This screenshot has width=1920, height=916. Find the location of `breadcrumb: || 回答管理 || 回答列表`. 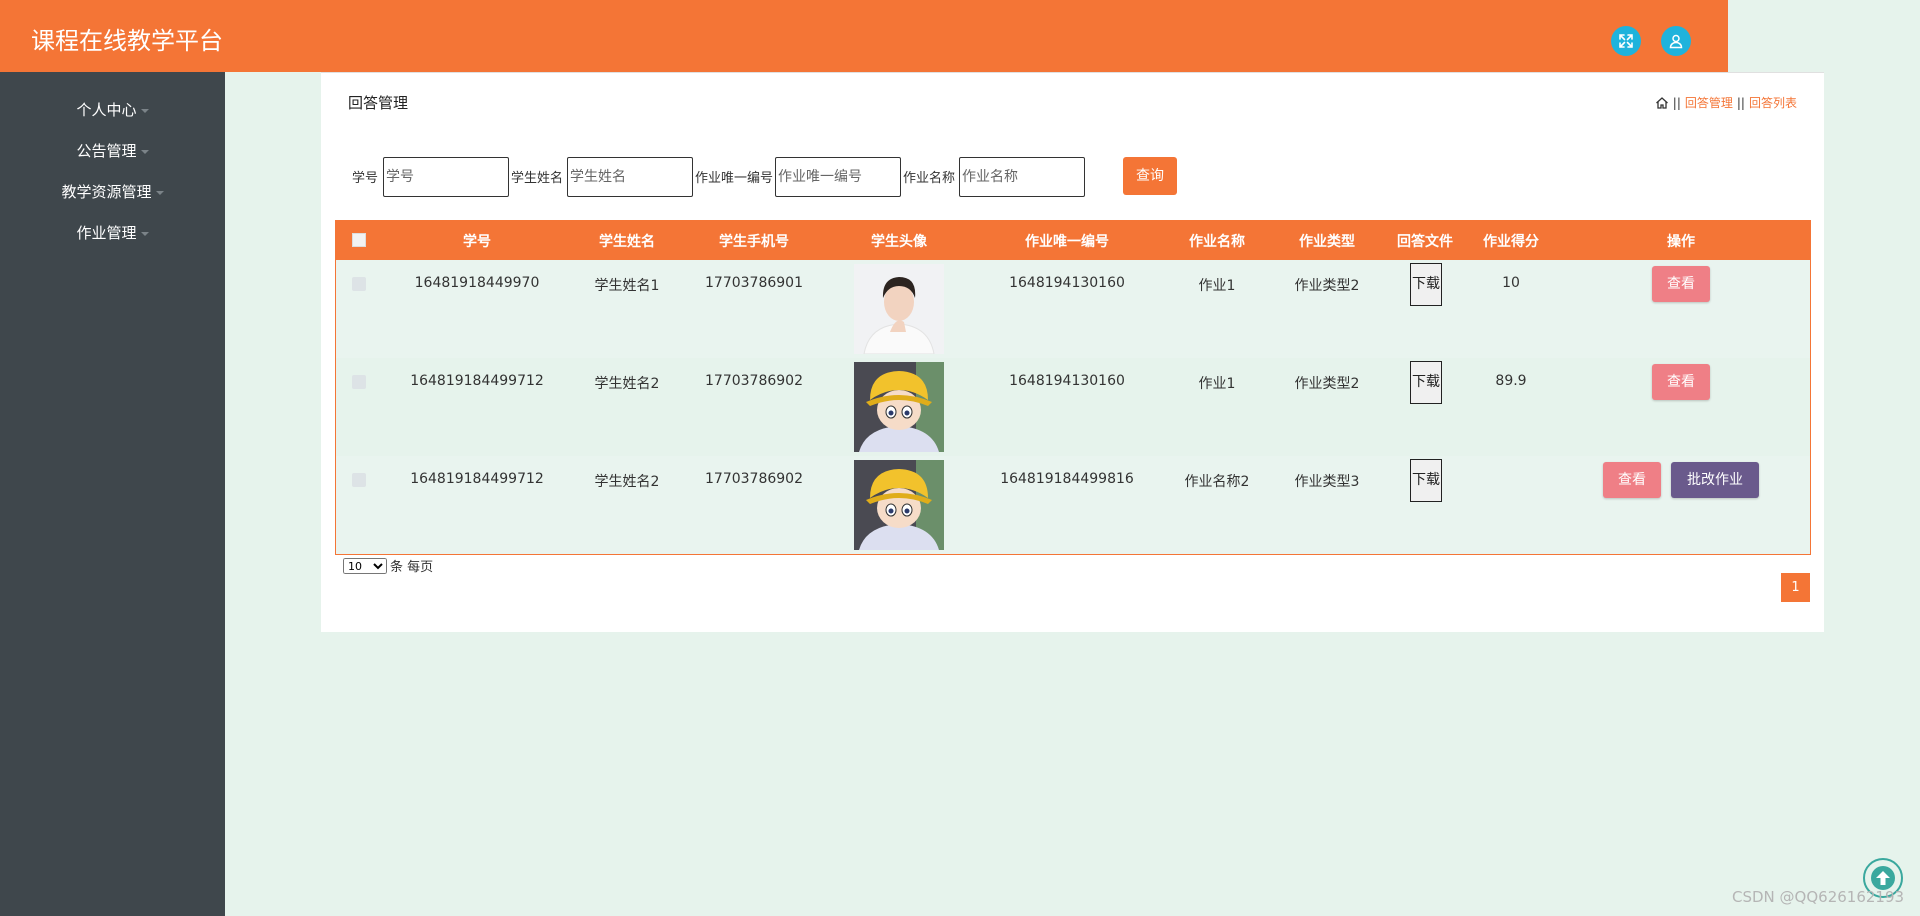

breadcrumb: || 回答管理 || 回答列表 is located at coordinates (1726, 103).